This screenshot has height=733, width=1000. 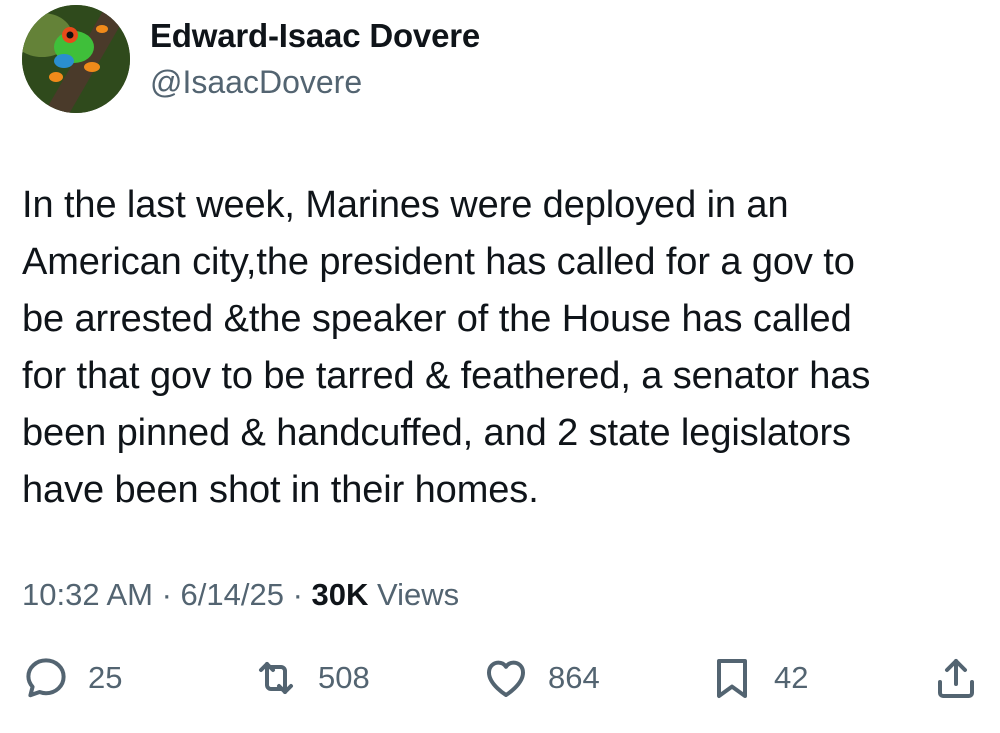 I want to click on views-count: 30K, so click(x=340, y=594).